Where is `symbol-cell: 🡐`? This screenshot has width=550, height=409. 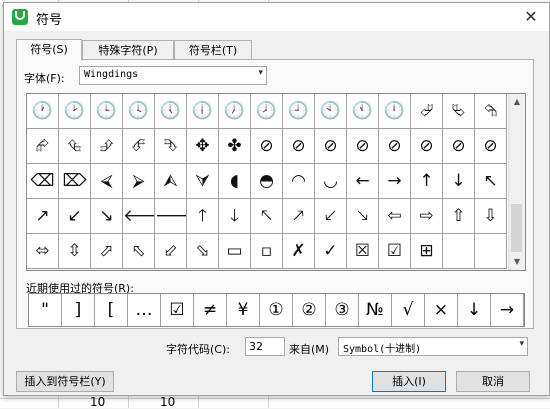 symbol-cell: 🡐 is located at coordinates (139, 216).